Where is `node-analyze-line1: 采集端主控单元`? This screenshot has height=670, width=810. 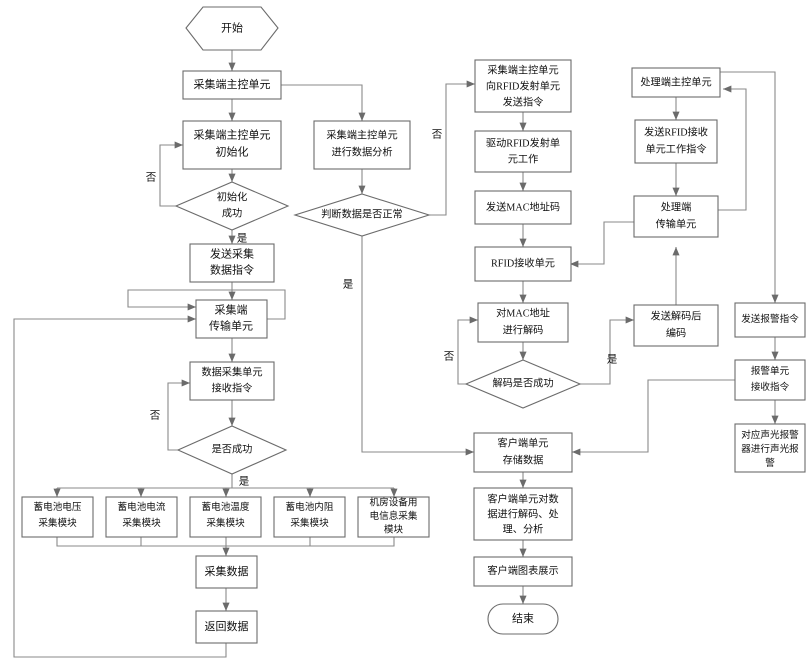
node-analyze-line1: 采集端主控单元 is located at coordinates (361, 134).